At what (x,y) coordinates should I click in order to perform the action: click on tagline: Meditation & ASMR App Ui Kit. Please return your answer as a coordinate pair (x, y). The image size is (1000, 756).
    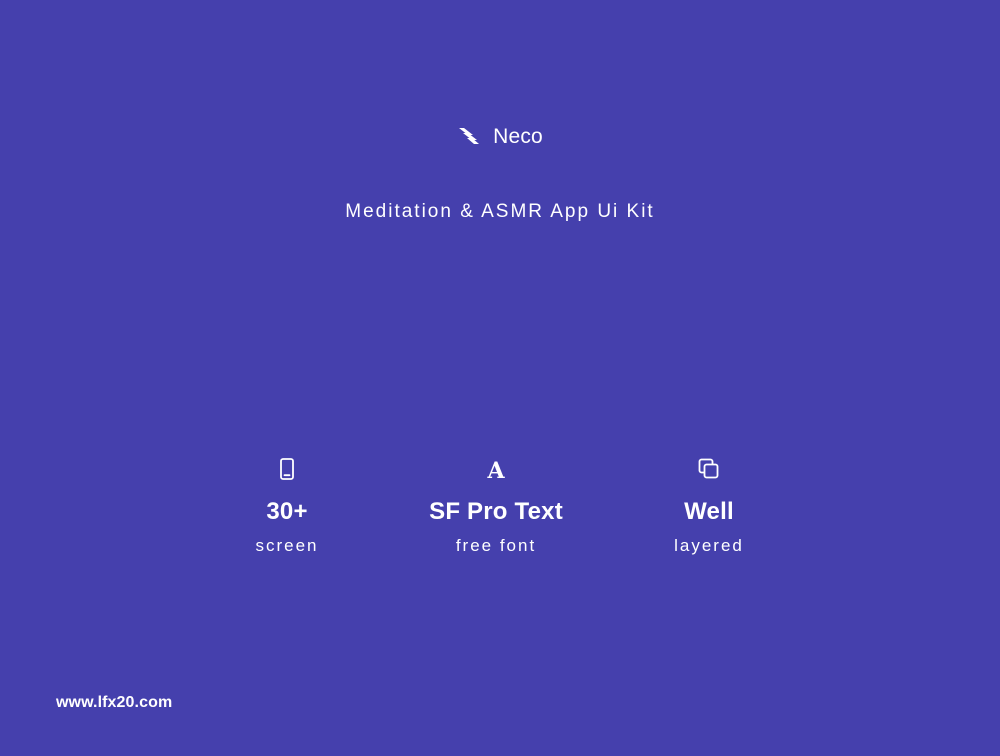
    Looking at the image, I should click on (500, 211).